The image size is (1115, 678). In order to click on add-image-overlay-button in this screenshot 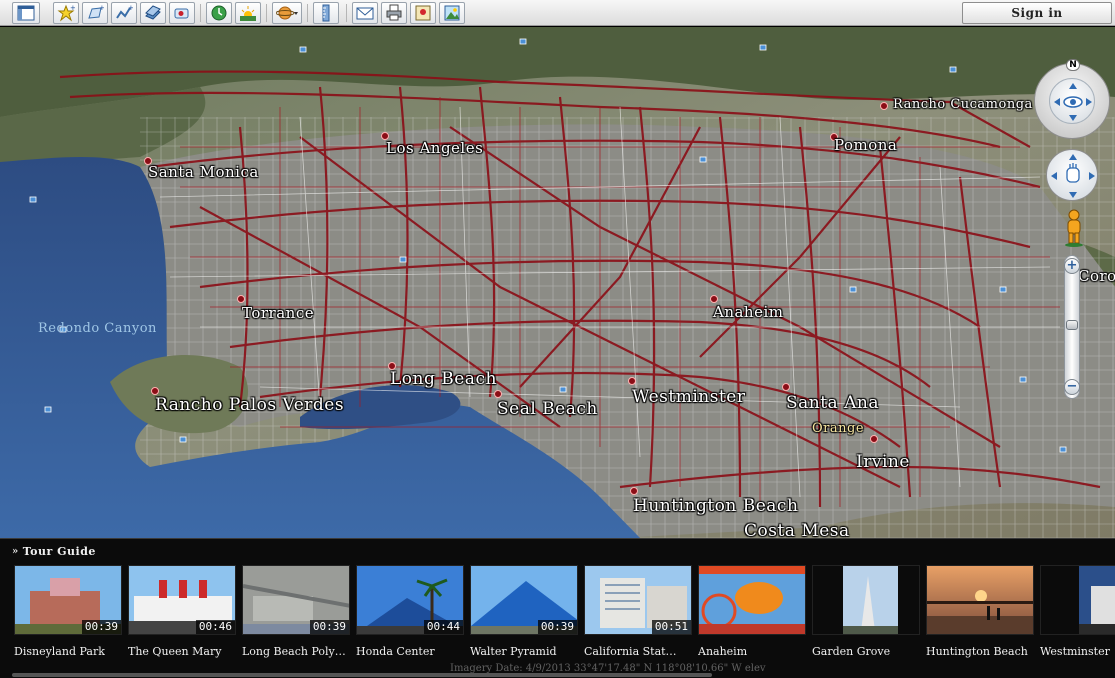, I will do `click(153, 13)`.